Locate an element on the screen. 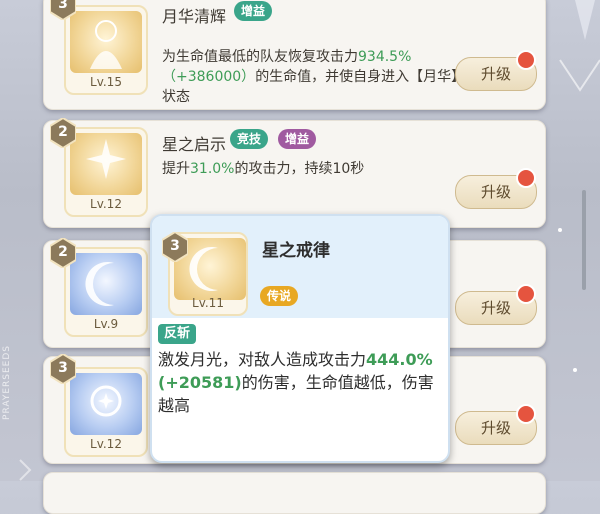 The image size is (600, 514). skill-title: 星之启示 is located at coordinates (194, 144).